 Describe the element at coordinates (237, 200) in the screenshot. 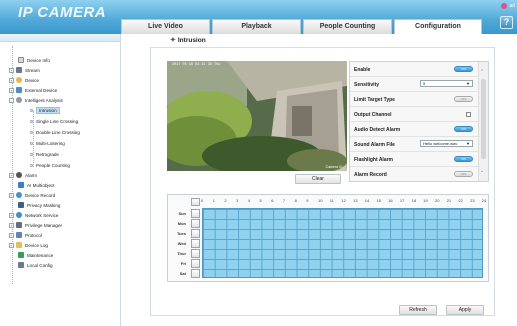

I see `hour-label: 3` at that location.